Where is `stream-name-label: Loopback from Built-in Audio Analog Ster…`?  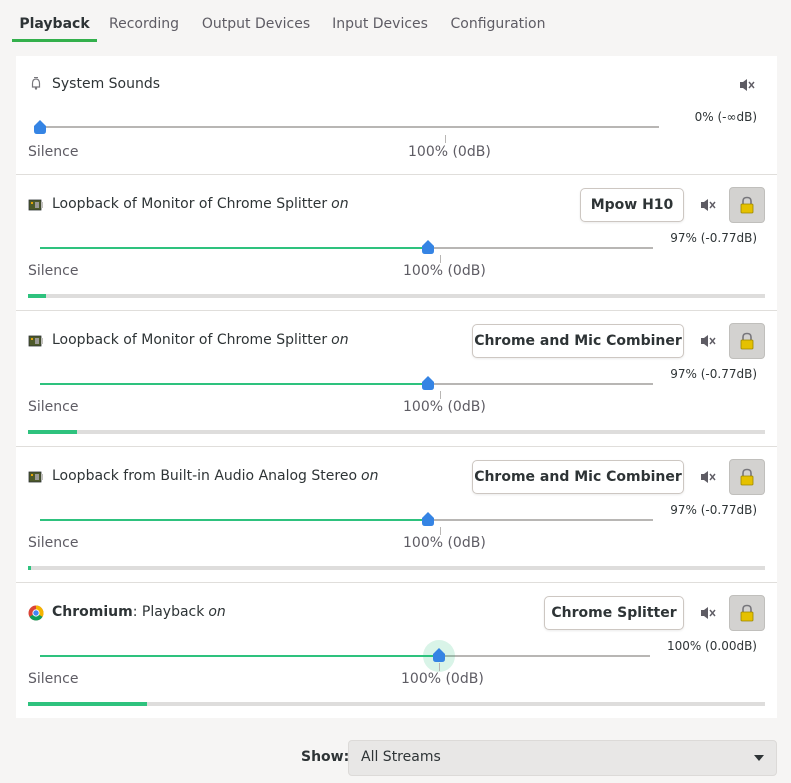
stream-name-label: Loopback from Built-in Audio Analog Ster… is located at coordinates (205, 476).